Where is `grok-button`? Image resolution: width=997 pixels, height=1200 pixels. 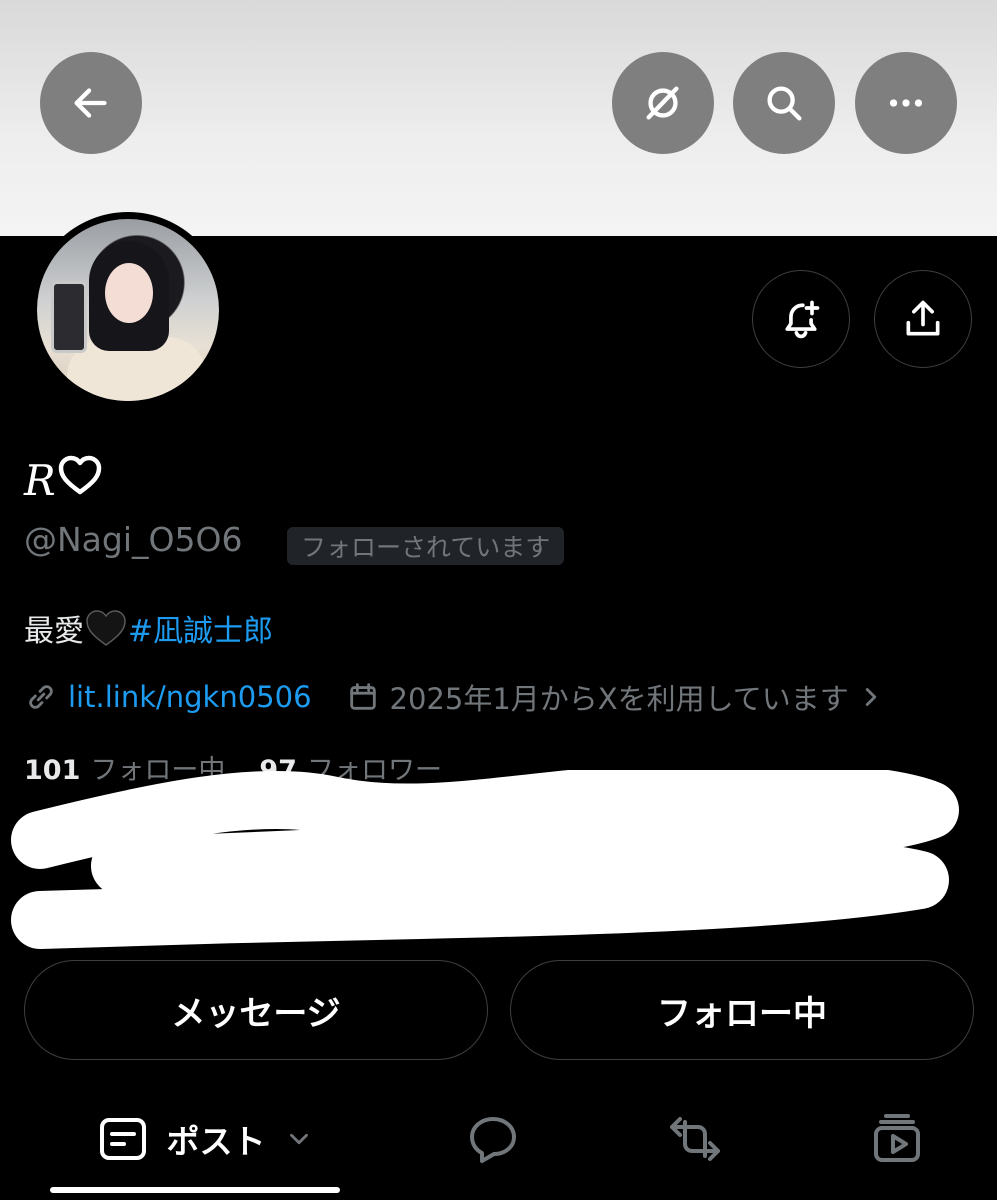 grok-button is located at coordinates (663, 103).